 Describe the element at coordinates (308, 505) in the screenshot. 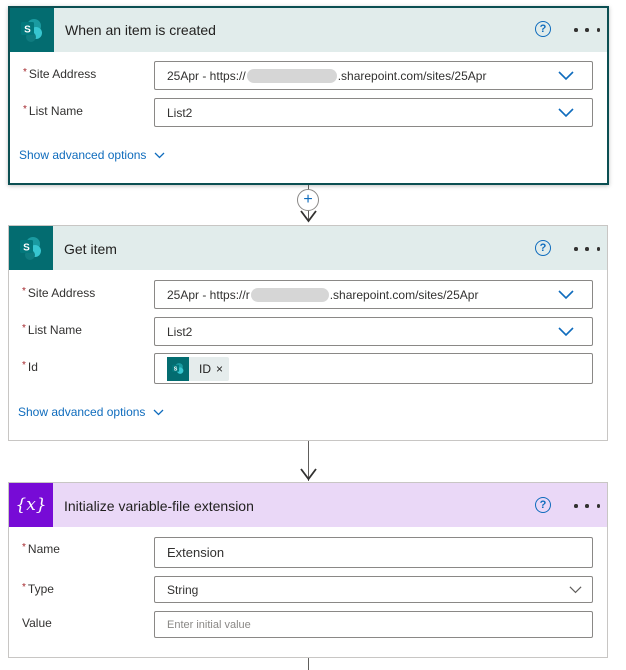

I see `initialize-variable-card-header: {x} Initialize variable-file extension ?` at that location.